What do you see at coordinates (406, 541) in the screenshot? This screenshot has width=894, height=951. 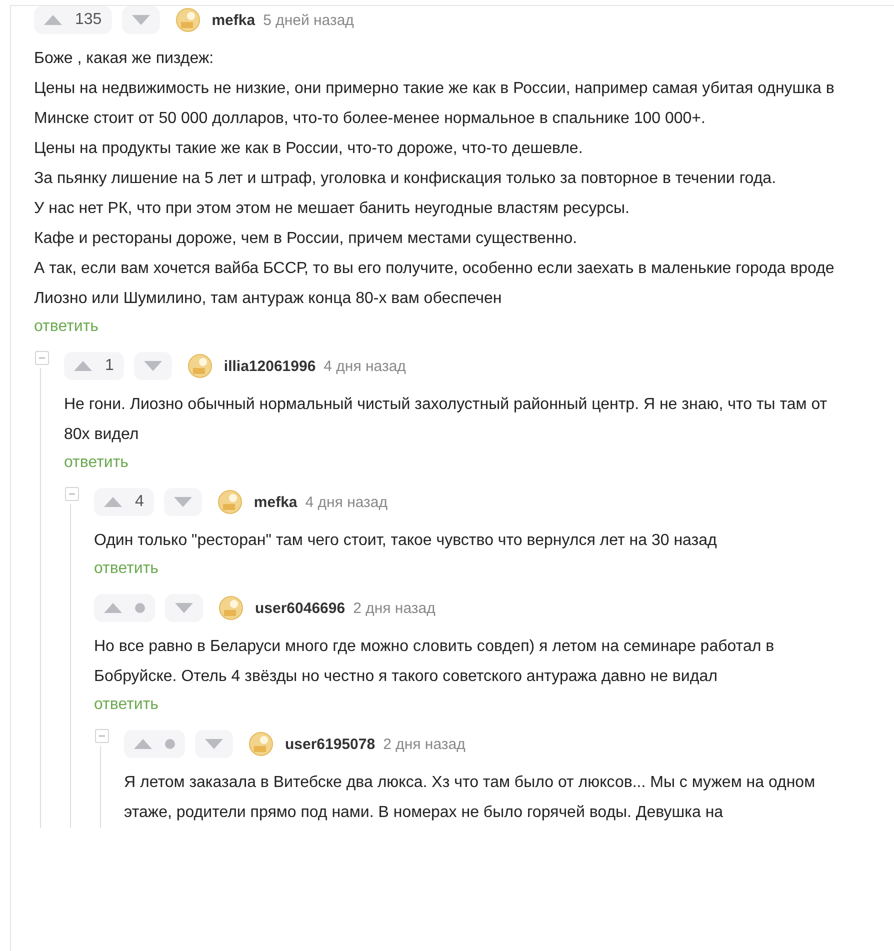 I see `comment-text: Один только "ресторан" там чего стоит, такое чувство что вернулся лет на 30 назад` at bounding box center [406, 541].